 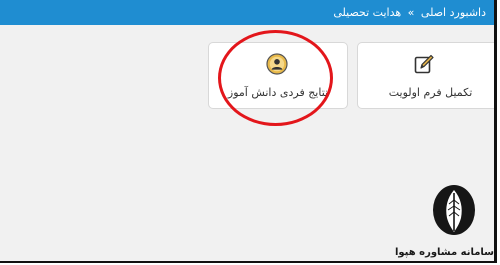 What do you see at coordinates (367, 12) in the screenshot?
I see `breadcrumb-current: هدایت تحصیلی` at bounding box center [367, 12].